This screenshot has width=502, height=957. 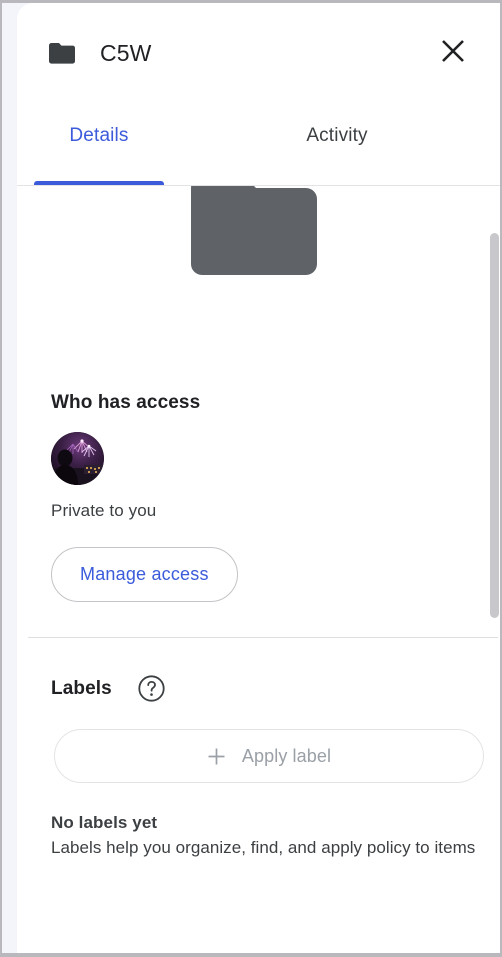 I want to click on panel-header: C5W, so click(x=258, y=53).